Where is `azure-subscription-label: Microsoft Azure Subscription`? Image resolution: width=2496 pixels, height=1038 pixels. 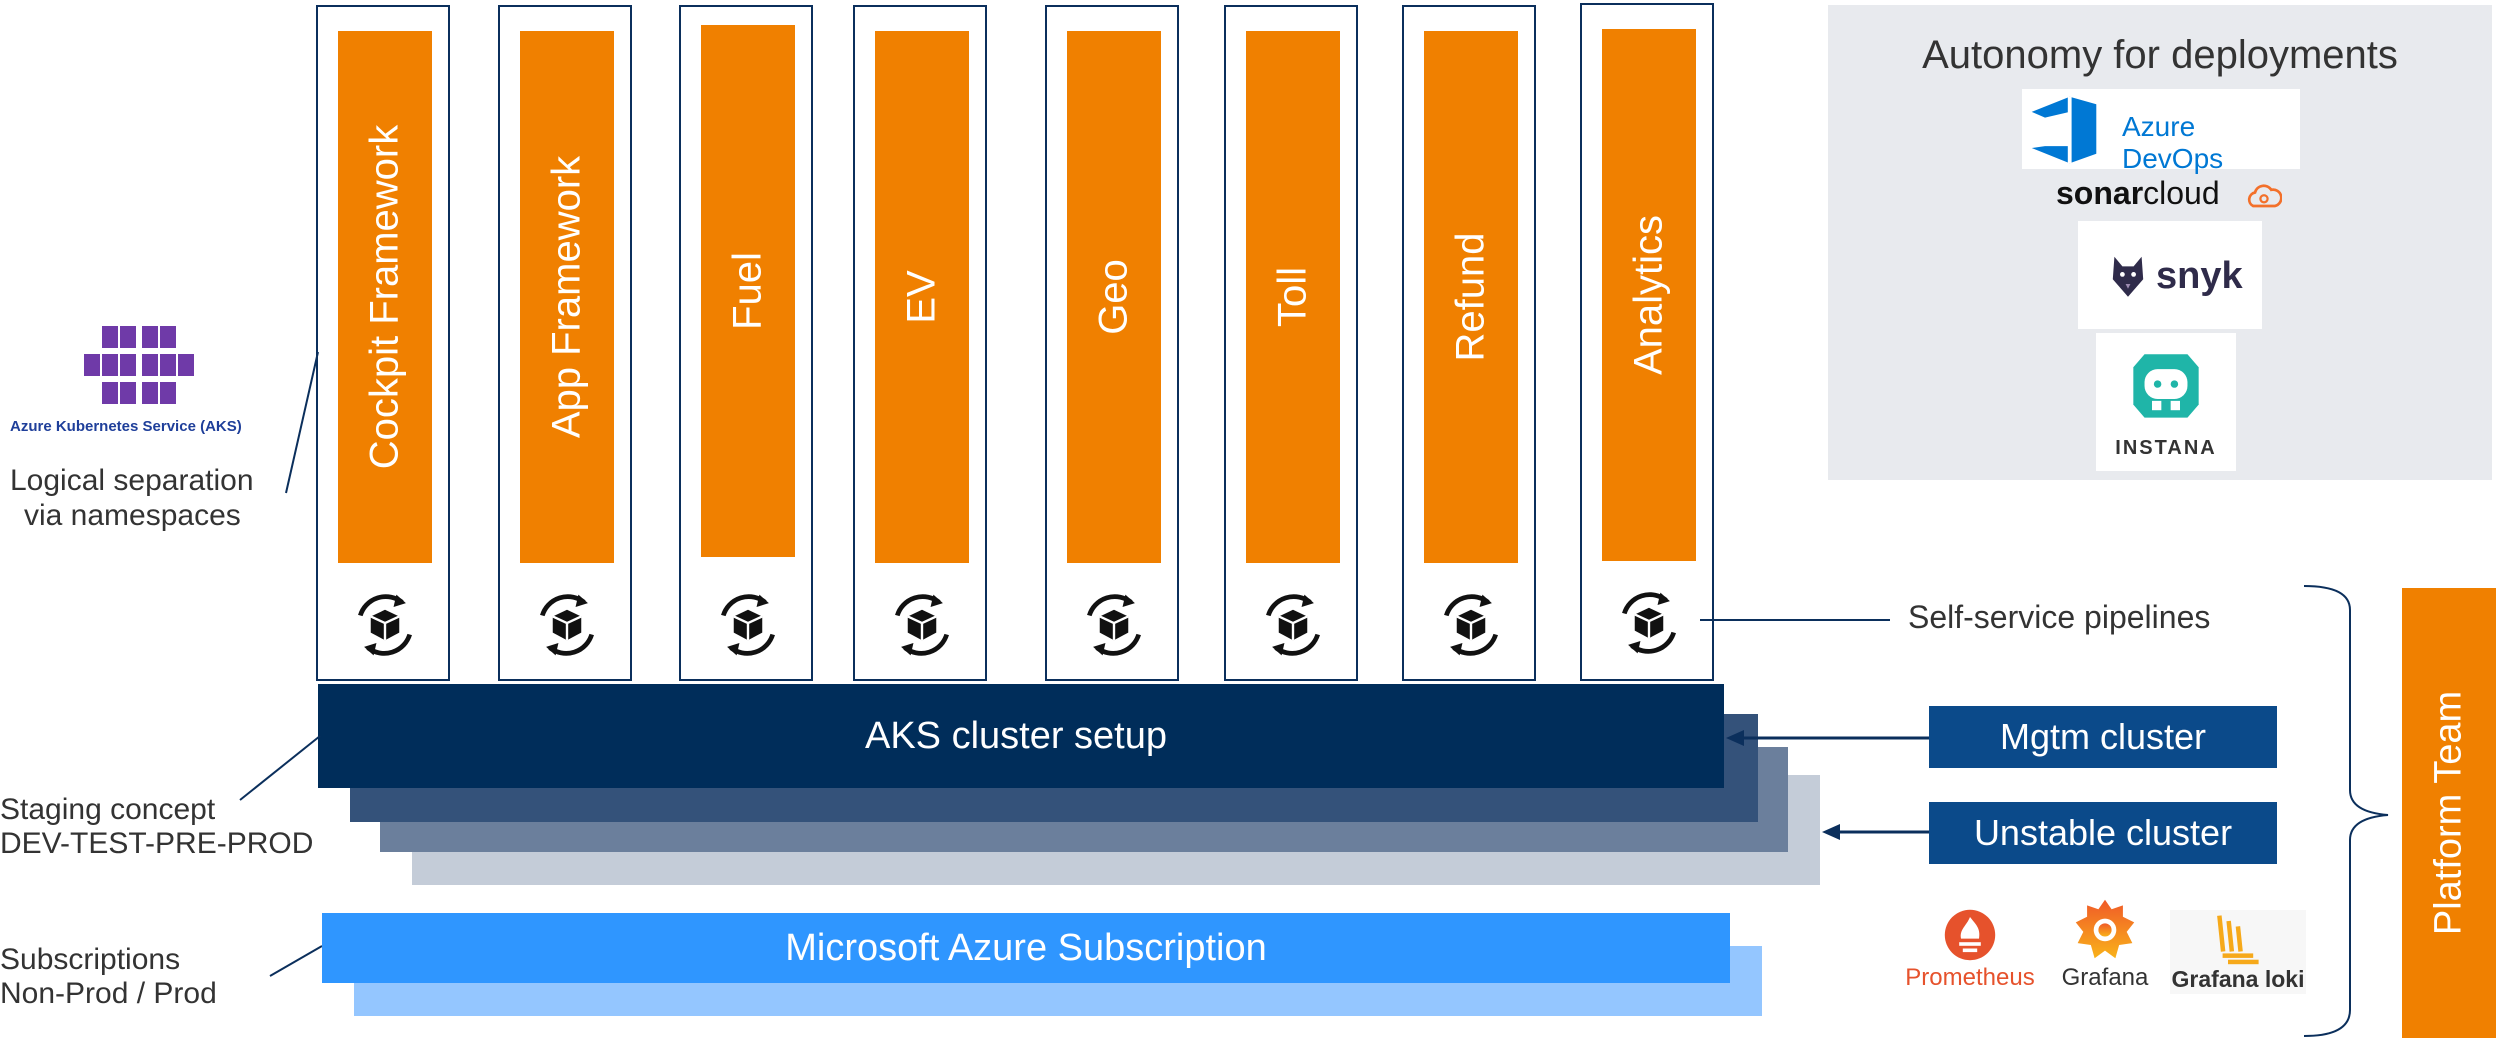 azure-subscription-label: Microsoft Azure Subscription is located at coordinates (1026, 947).